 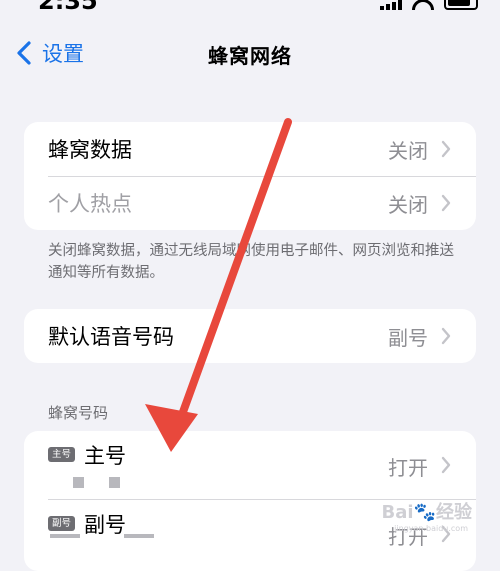 What do you see at coordinates (250, 149) in the screenshot?
I see `cellular-data-row: 蜂窝数据 关闭` at bounding box center [250, 149].